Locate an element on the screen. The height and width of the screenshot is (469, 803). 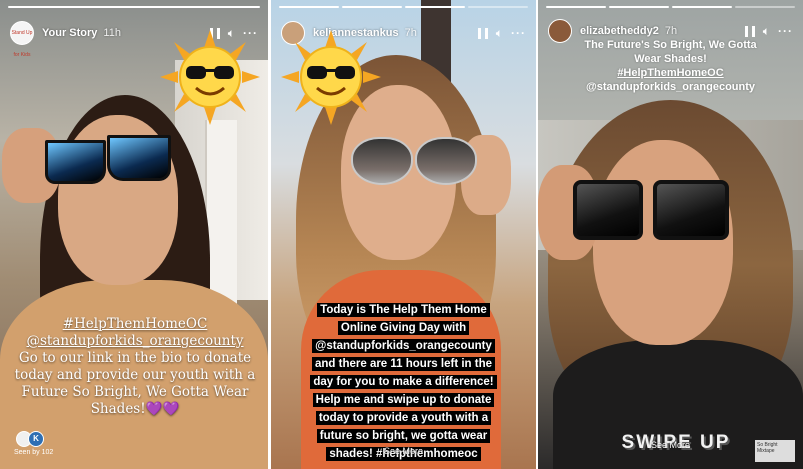
music-label: So Bright Mixtape is located at coordinates (767, 448).